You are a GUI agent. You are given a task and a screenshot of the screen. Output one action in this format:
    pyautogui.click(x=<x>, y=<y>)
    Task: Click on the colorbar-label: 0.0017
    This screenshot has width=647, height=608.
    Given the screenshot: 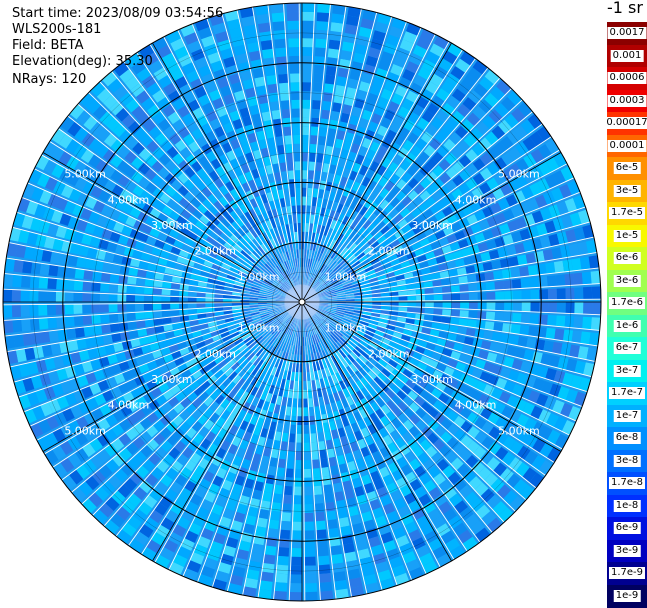 What is the action you would take?
    pyautogui.click(x=627, y=33)
    